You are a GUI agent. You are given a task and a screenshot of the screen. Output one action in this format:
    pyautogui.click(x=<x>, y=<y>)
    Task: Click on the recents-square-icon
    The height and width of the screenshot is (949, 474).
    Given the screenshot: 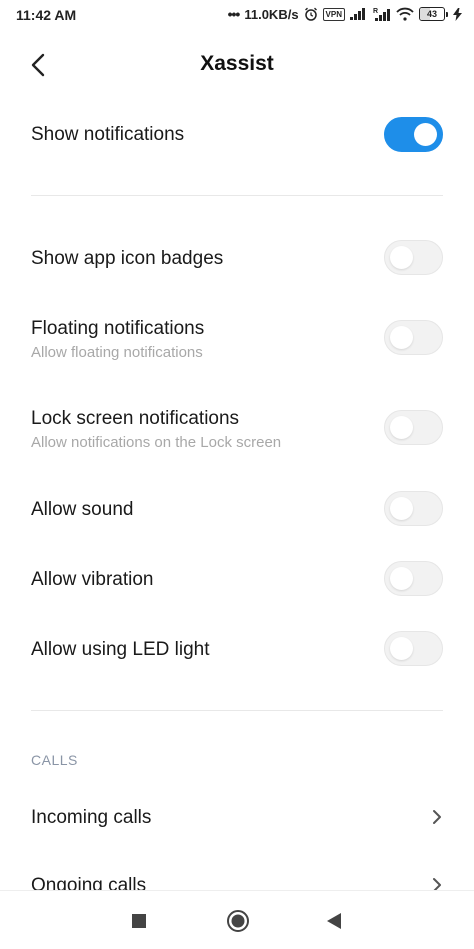 What is the action you would take?
    pyautogui.click(x=139, y=921)
    